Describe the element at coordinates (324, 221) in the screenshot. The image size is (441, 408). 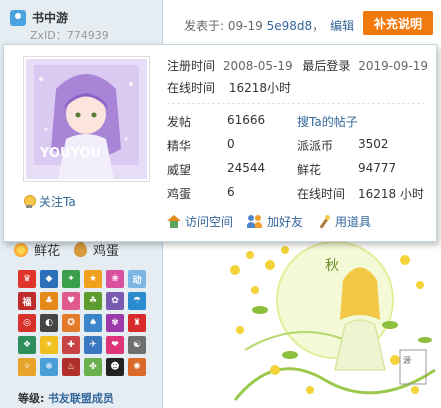
I see `wand-icon` at that location.